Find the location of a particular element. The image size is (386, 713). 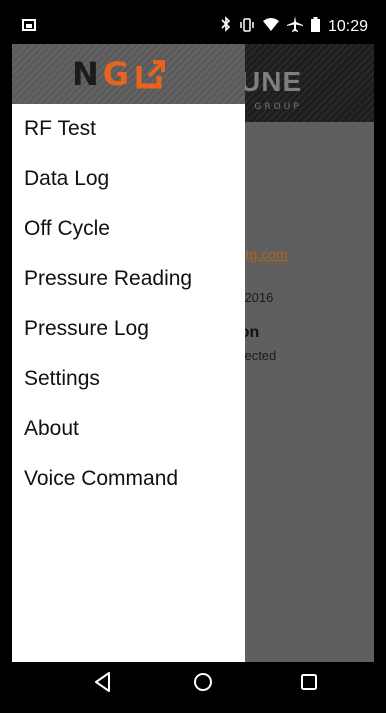

bluetooth-icon is located at coordinates (226, 26).